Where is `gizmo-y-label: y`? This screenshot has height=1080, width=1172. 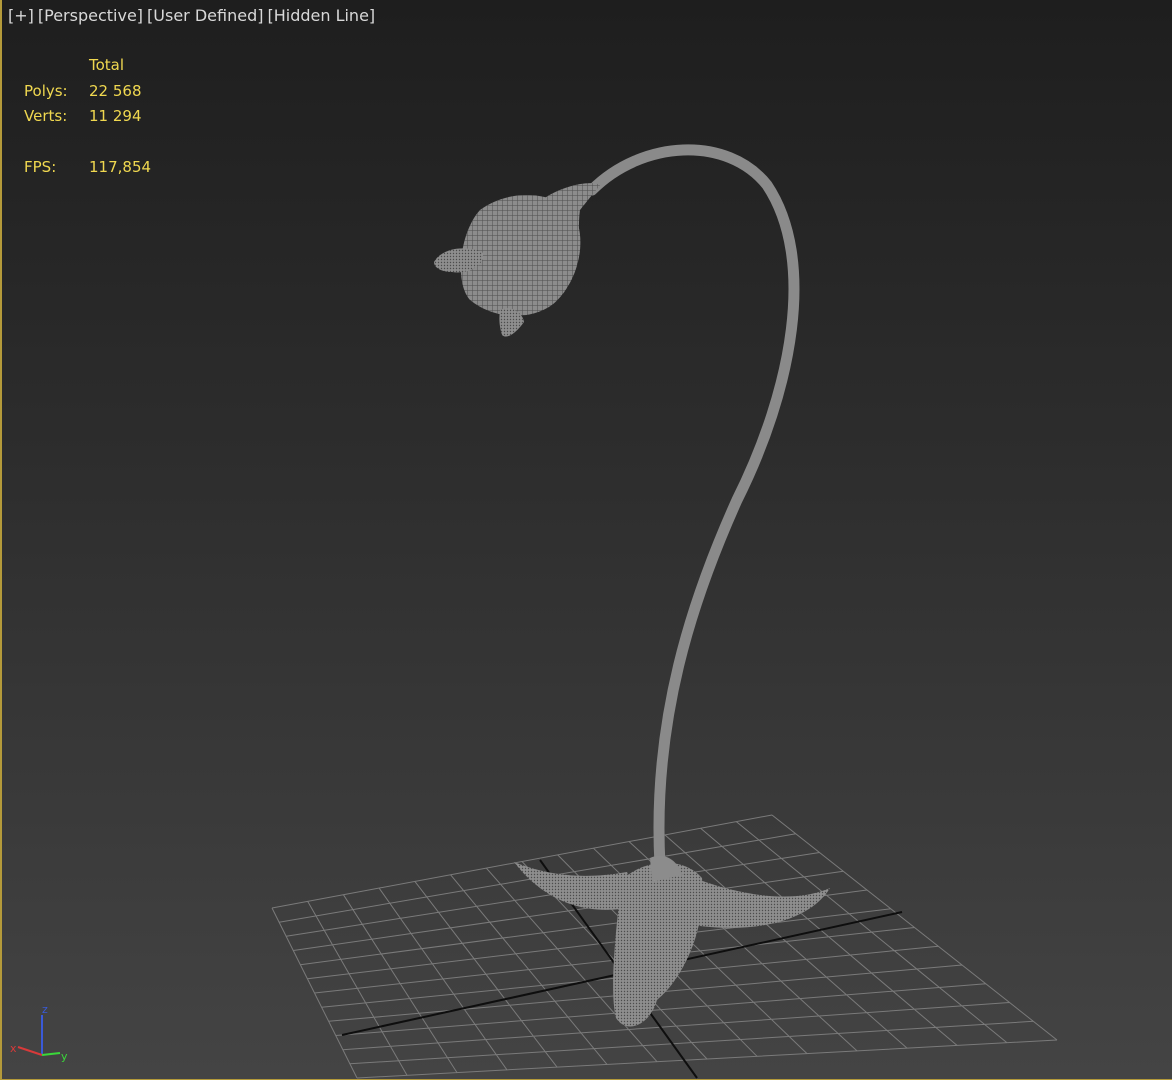 gizmo-y-label: y is located at coordinates (64, 1056).